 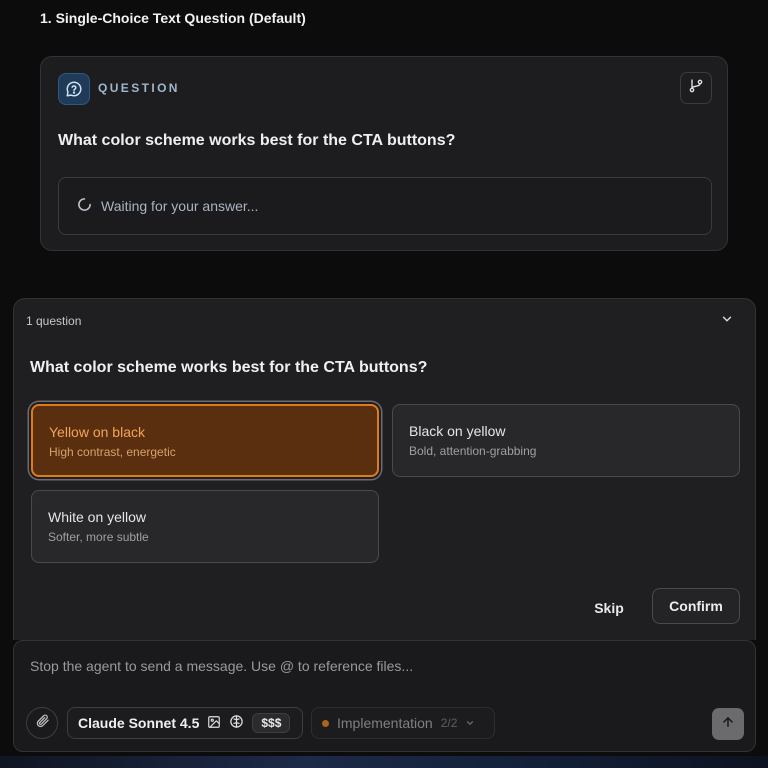 I want to click on image-icon, so click(x=214, y=723).